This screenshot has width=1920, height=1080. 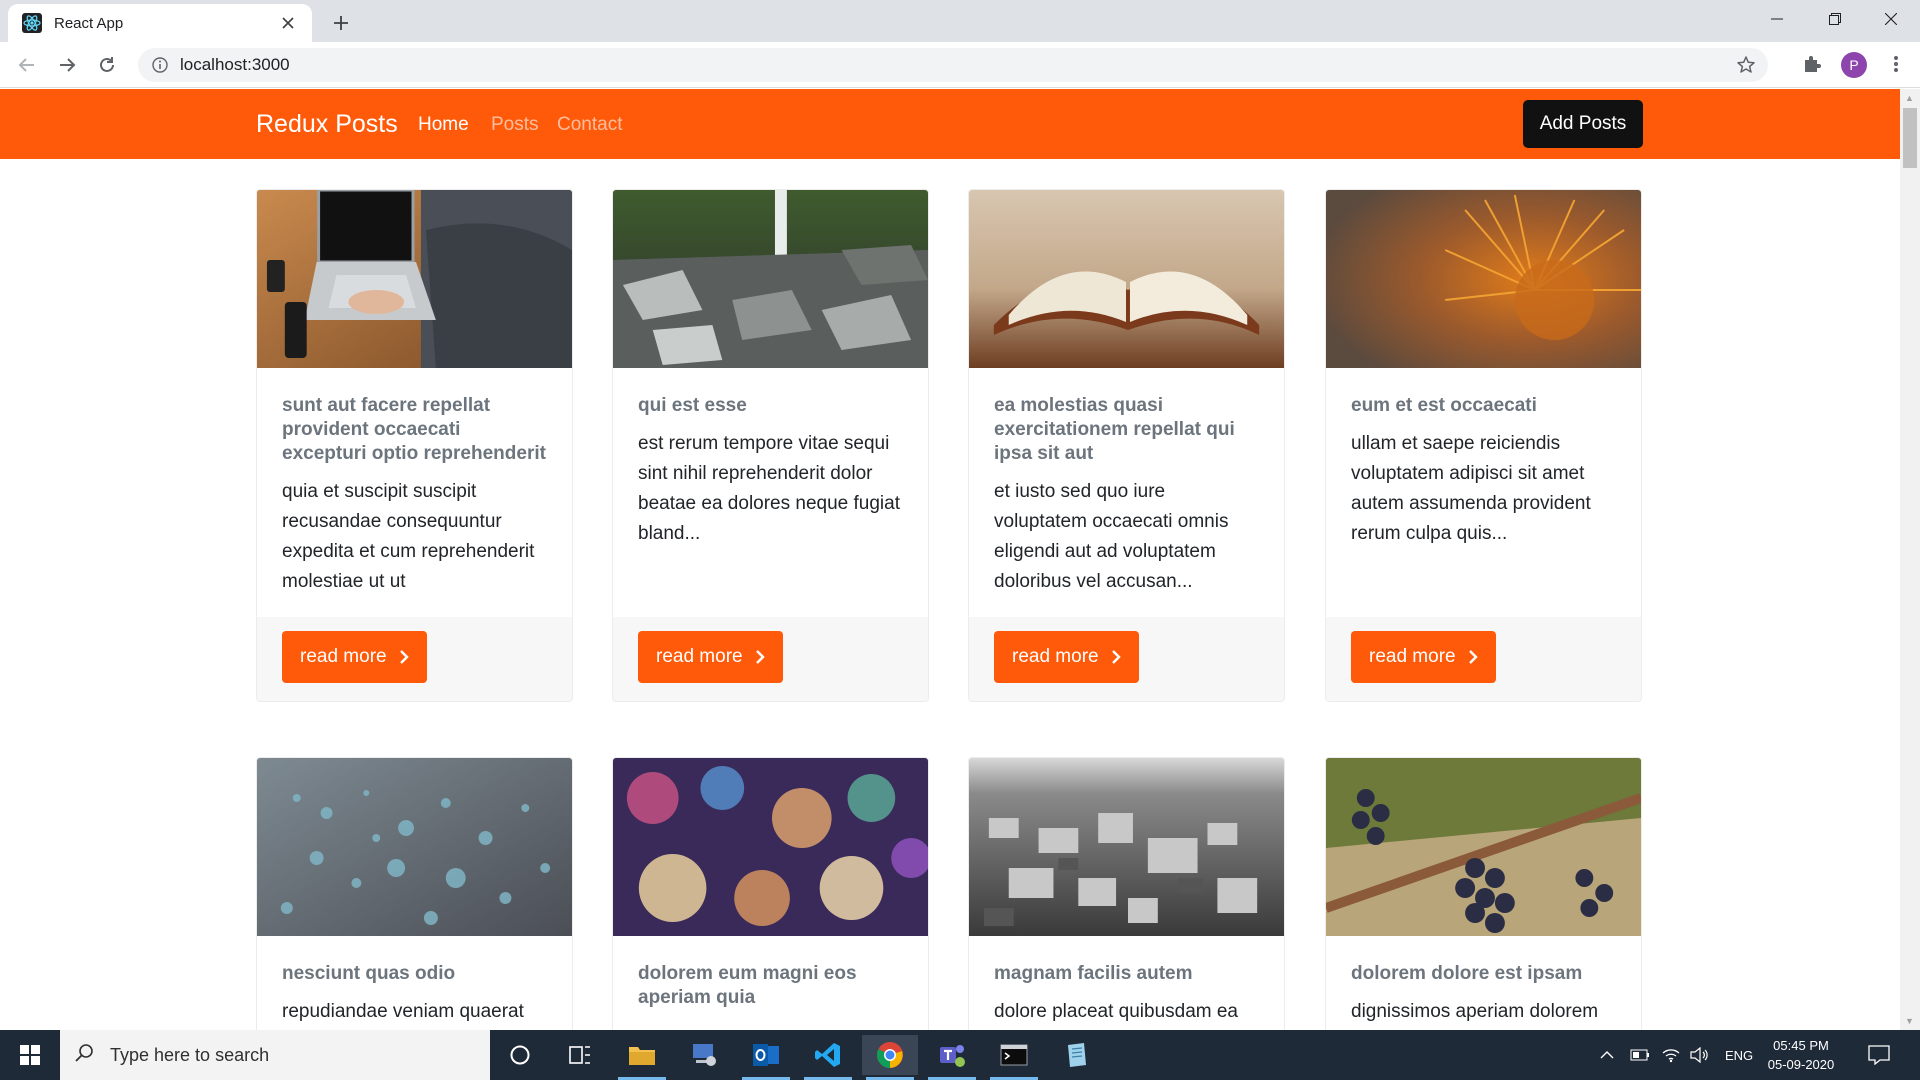 I want to click on post-title: qui est esse, so click(x=692, y=405).